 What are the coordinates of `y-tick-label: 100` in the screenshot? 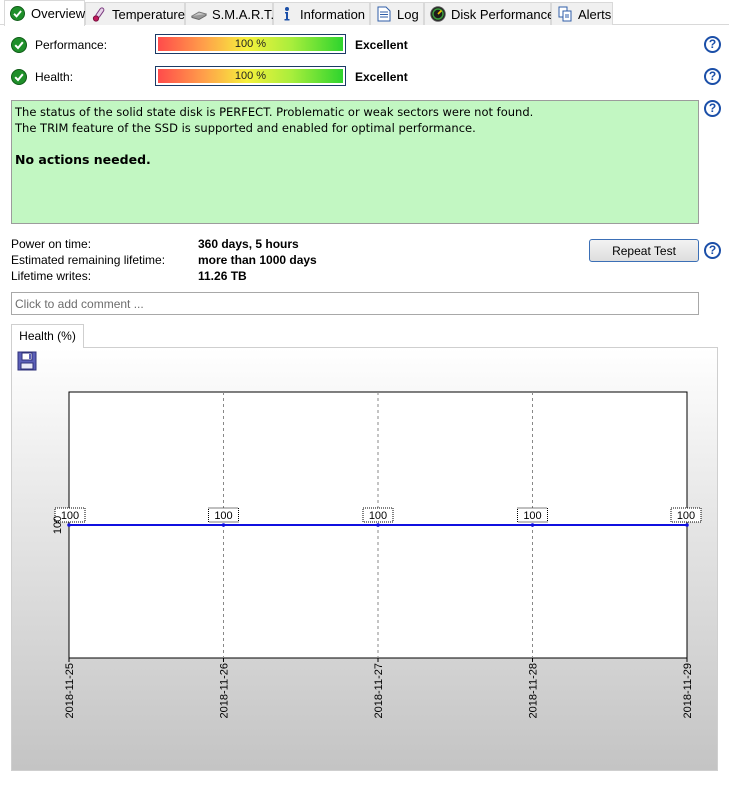 It's located at (58, 525).